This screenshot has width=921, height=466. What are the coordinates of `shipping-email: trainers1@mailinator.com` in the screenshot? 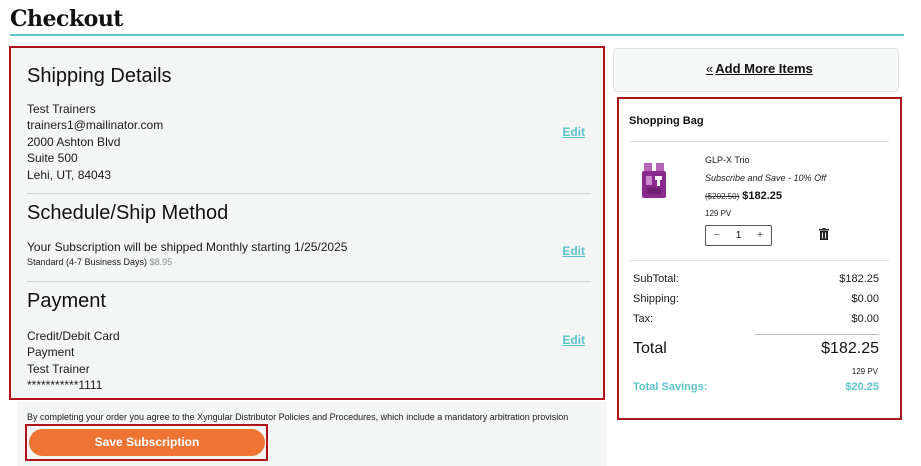 It's located at (95, 125).